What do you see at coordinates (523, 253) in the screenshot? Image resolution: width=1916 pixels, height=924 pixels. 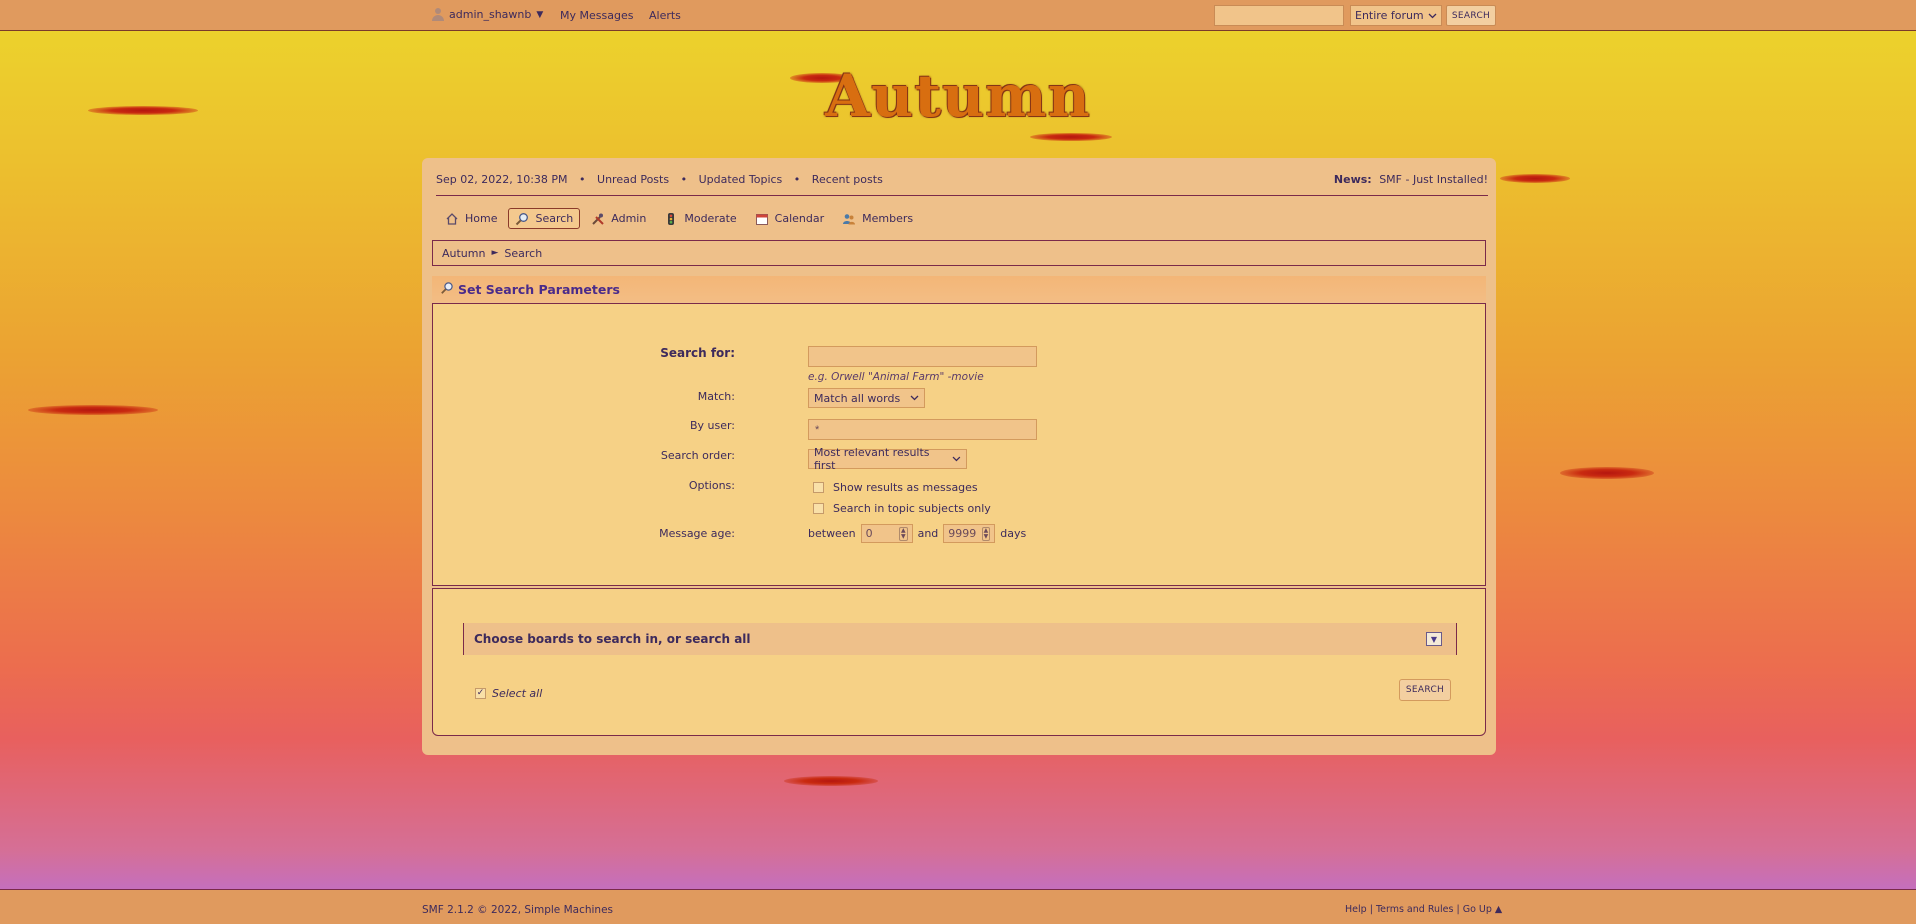 I see `breadcrumb-current: Search` at bounding box center [523, 253].